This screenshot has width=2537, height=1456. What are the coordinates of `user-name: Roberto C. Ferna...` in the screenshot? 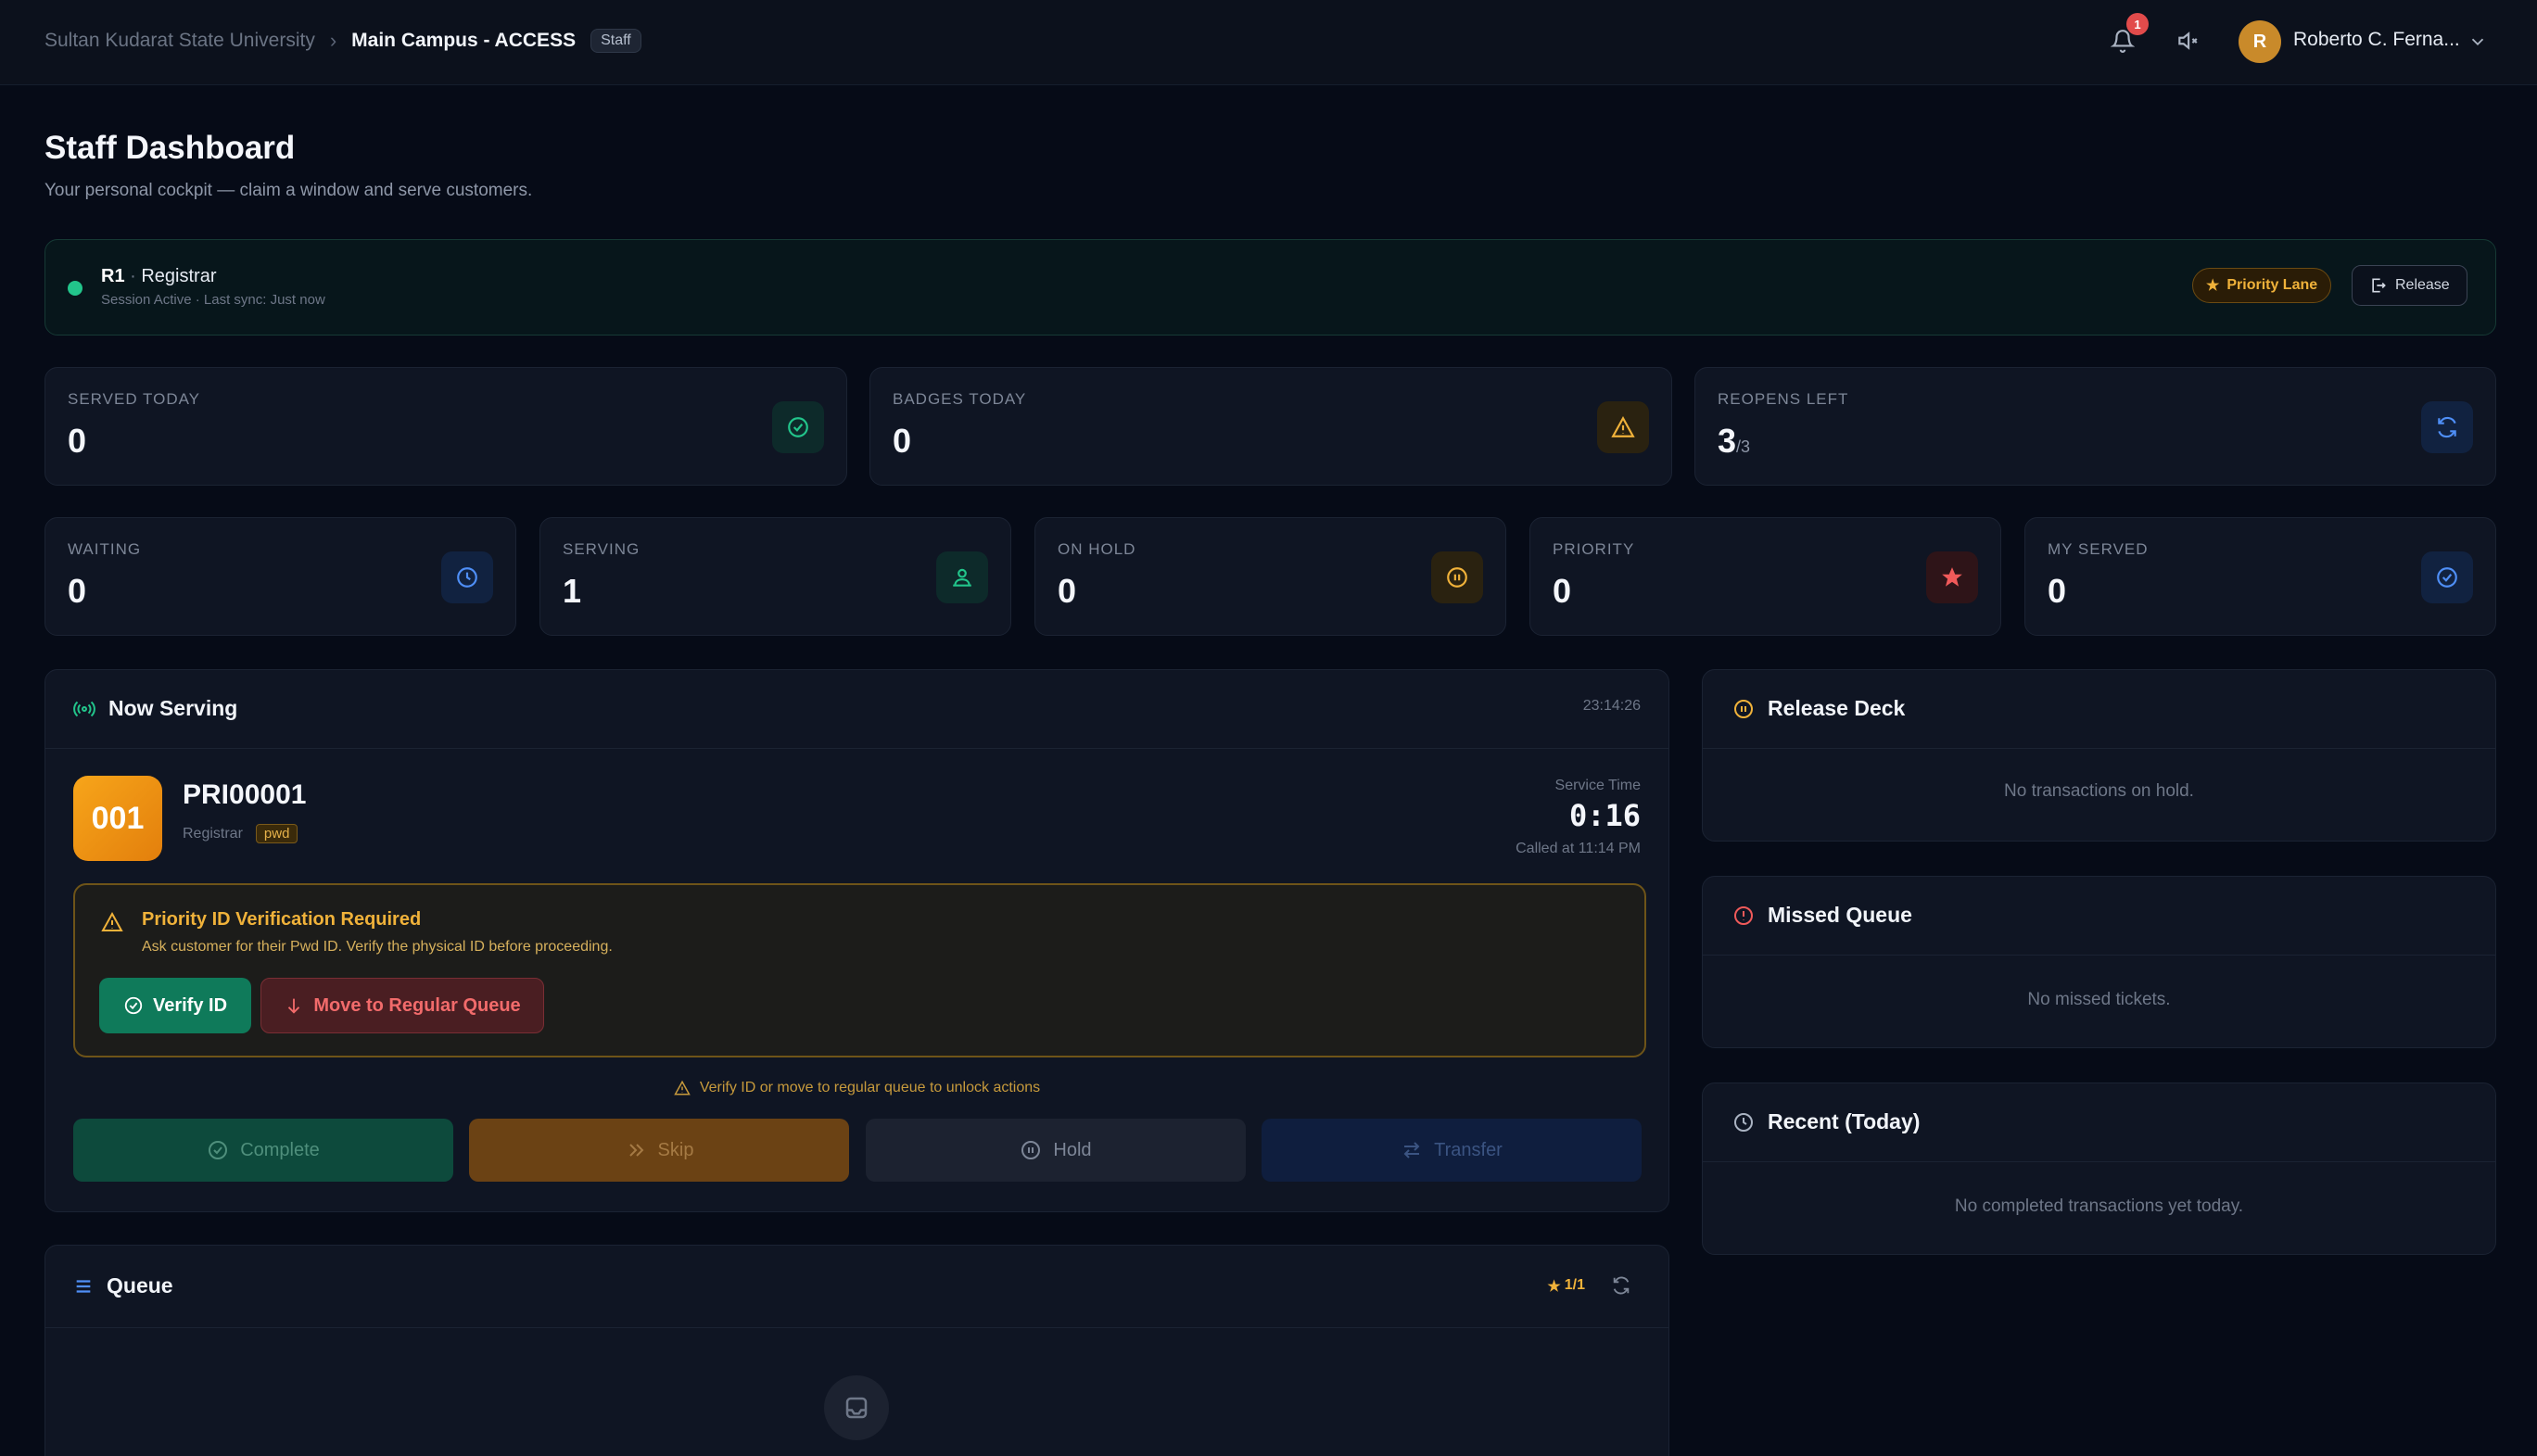 It's located at (2376, 40).